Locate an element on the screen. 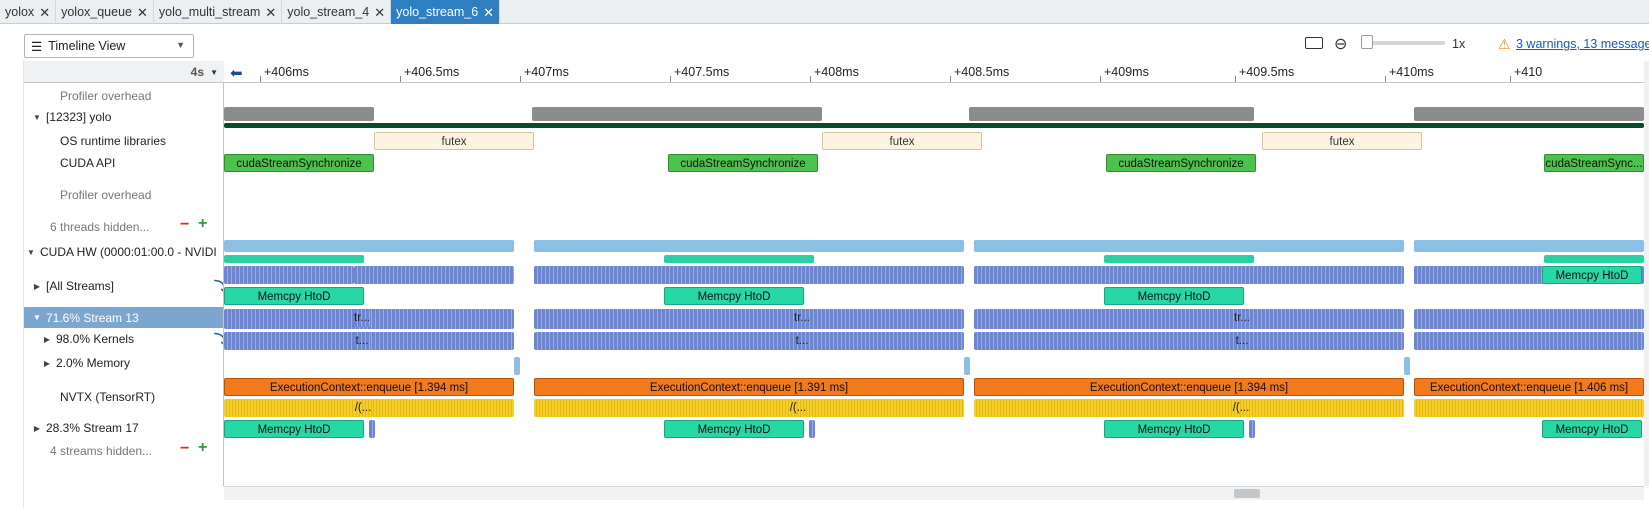 Image resolution: width=1649 pixels, height=508 pixels. row-stream-13: ▼ 71.6% Stream 13 is located at coordinates (123, 317).